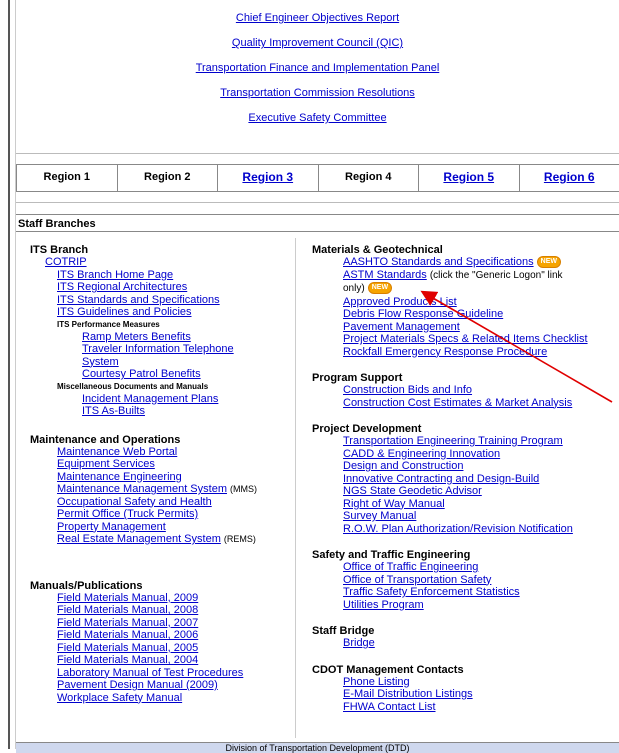  I want to click on phone-listing-link: Phone Listing, so click(376, 682).